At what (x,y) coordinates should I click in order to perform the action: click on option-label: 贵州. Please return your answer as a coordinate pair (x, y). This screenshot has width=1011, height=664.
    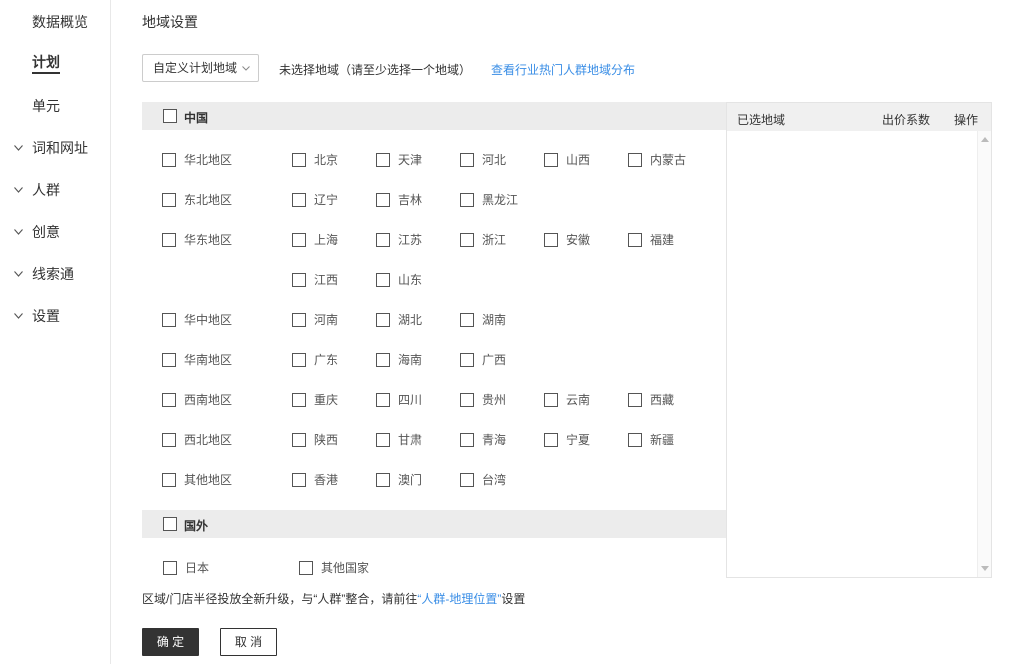
    Looking at the image, I should click on (494, 400).